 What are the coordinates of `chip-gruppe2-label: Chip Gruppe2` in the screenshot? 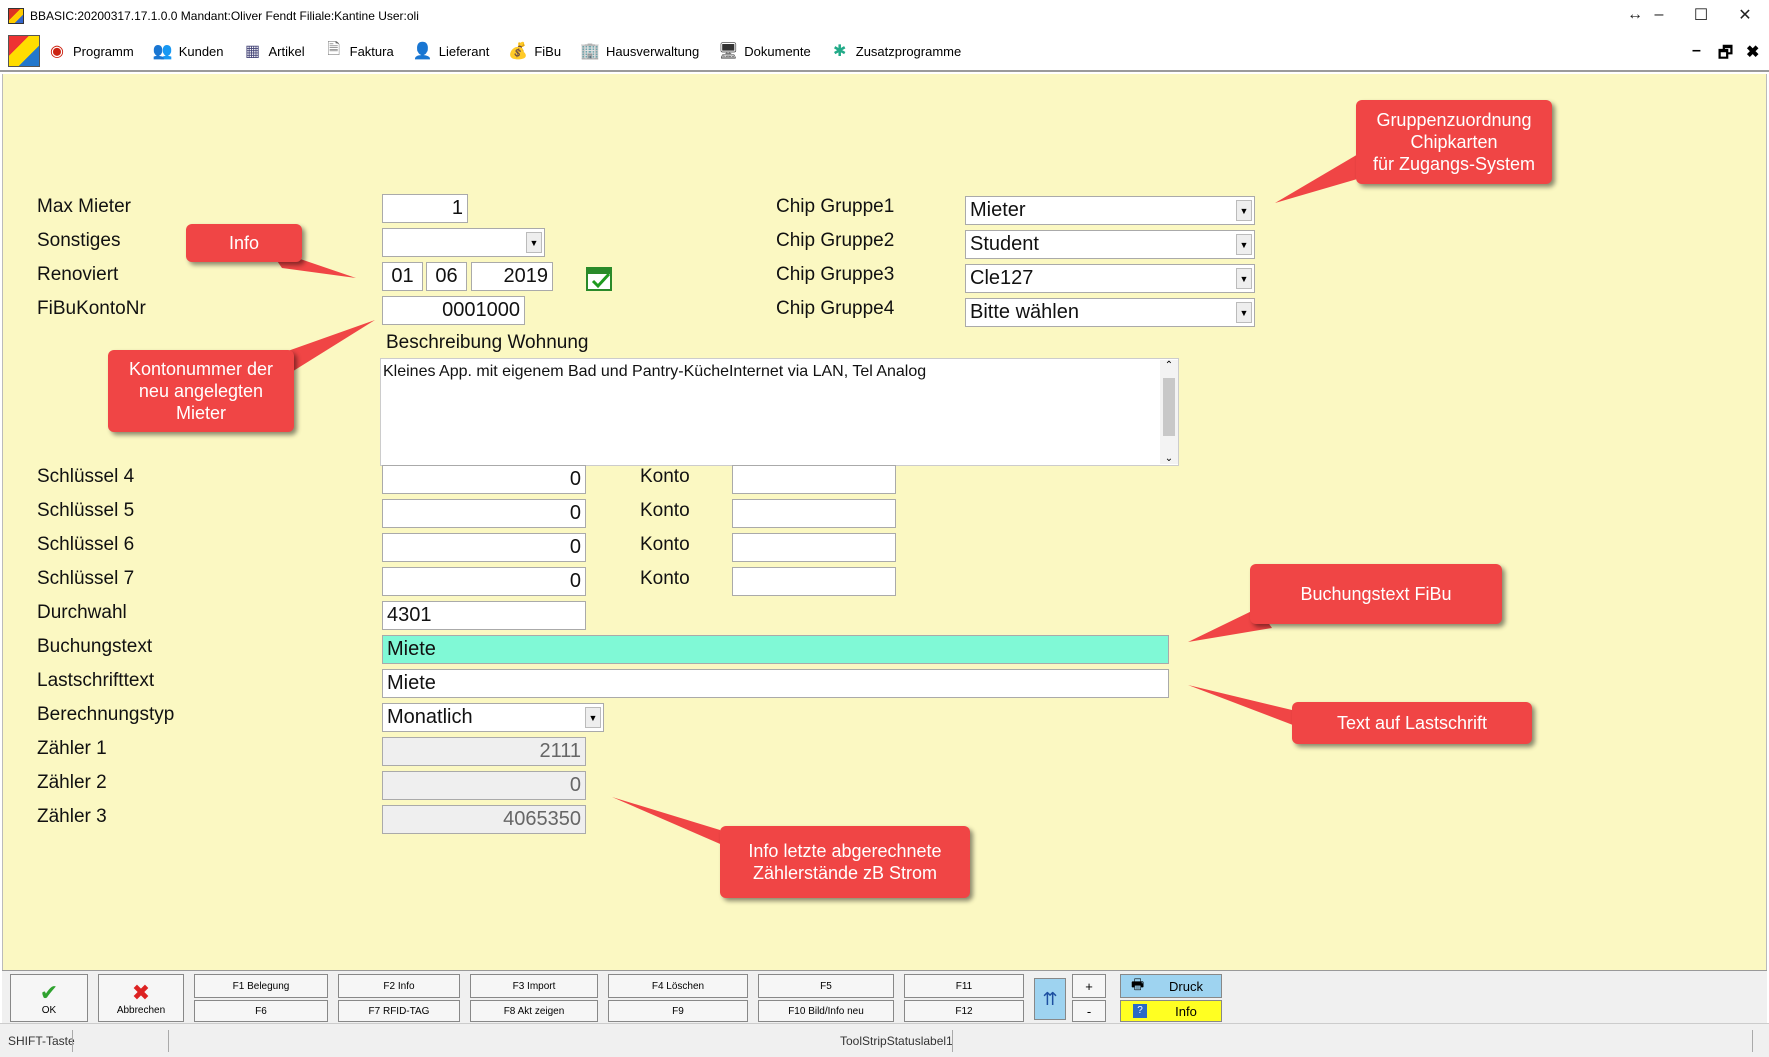 It's located at (835, 240).